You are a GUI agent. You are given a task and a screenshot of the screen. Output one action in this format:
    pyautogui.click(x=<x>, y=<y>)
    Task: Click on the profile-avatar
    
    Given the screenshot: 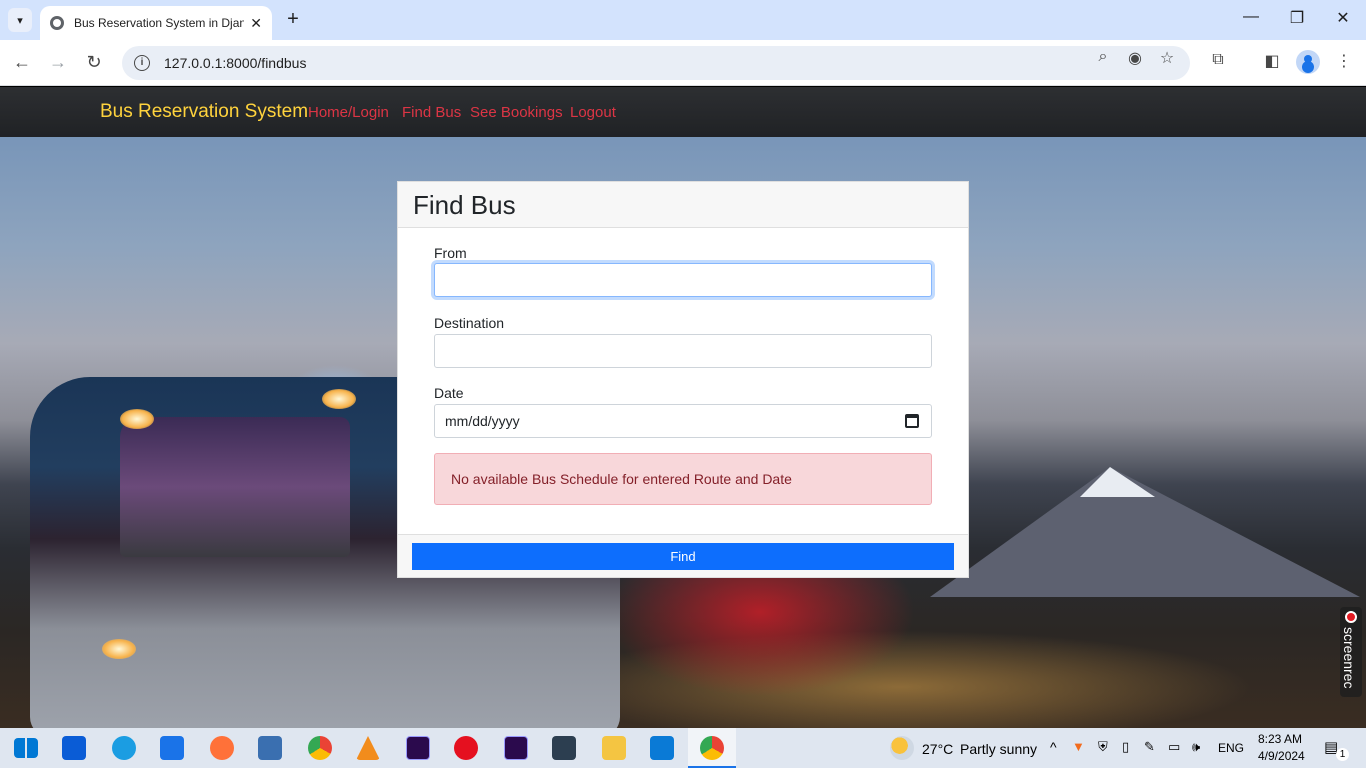 What is the action you would take?
    pyautogui.click(x=1308, y=62)
    